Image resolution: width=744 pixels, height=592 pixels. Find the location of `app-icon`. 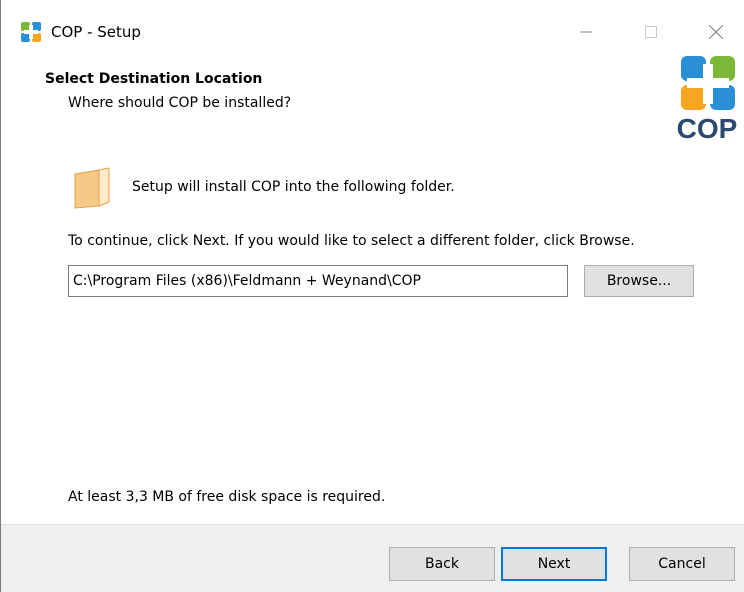

app-icon is located at coordinates (31, 32).